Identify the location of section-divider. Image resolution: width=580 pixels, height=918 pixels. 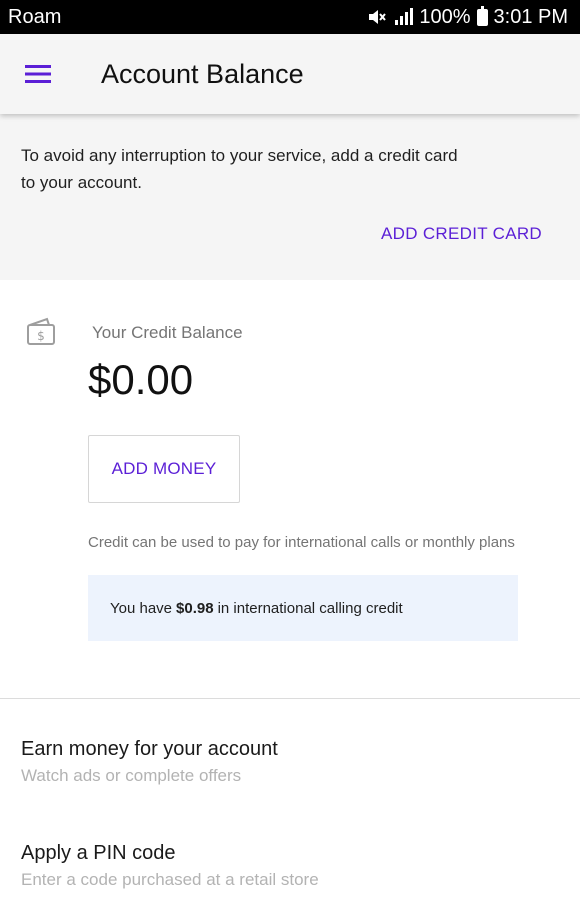
(290, 698).